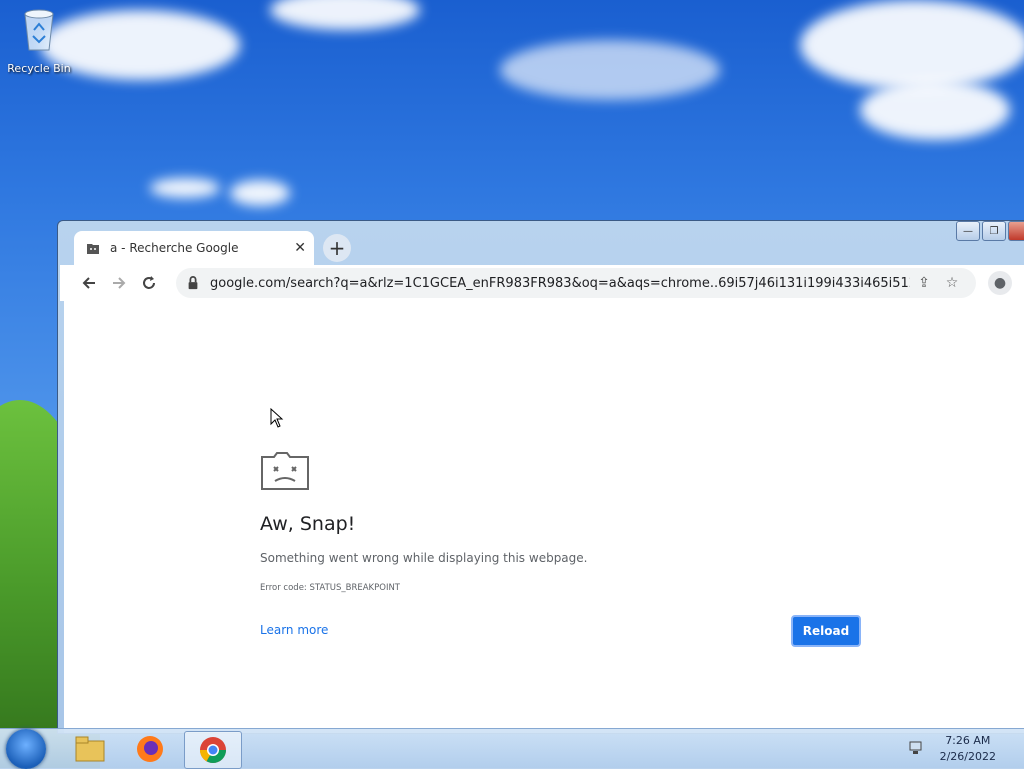  I want to click on taskbar-chrome, so click(213, 750).